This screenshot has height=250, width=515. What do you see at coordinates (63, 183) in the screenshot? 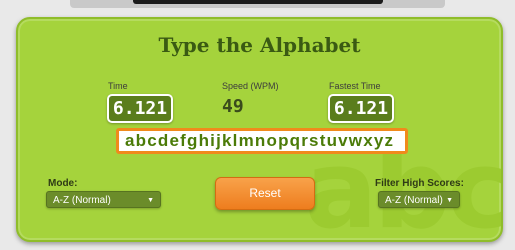
I see `mode-label: Mode:` at bounding box center [63, 183].